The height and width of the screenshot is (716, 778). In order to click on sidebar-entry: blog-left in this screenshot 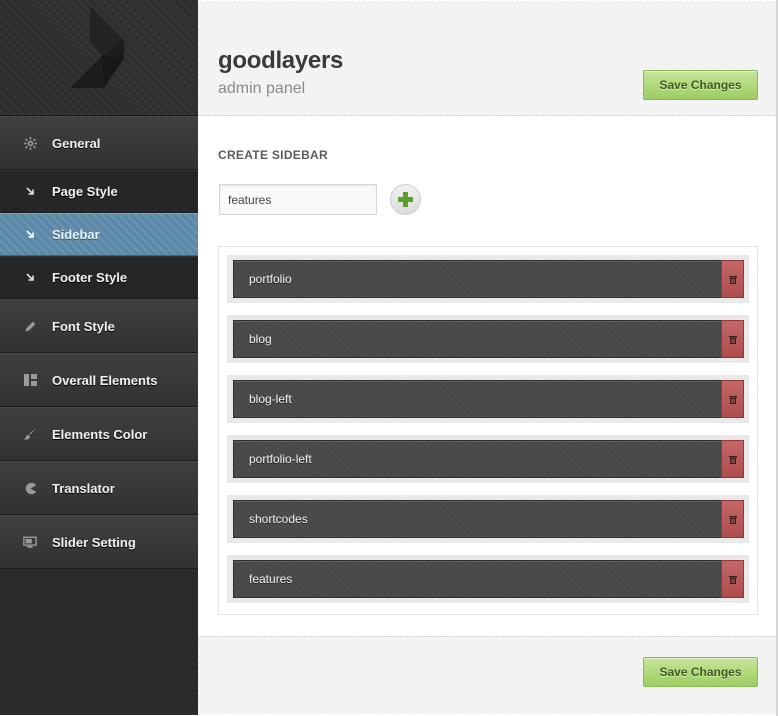, I will do `click(488, 399)`.